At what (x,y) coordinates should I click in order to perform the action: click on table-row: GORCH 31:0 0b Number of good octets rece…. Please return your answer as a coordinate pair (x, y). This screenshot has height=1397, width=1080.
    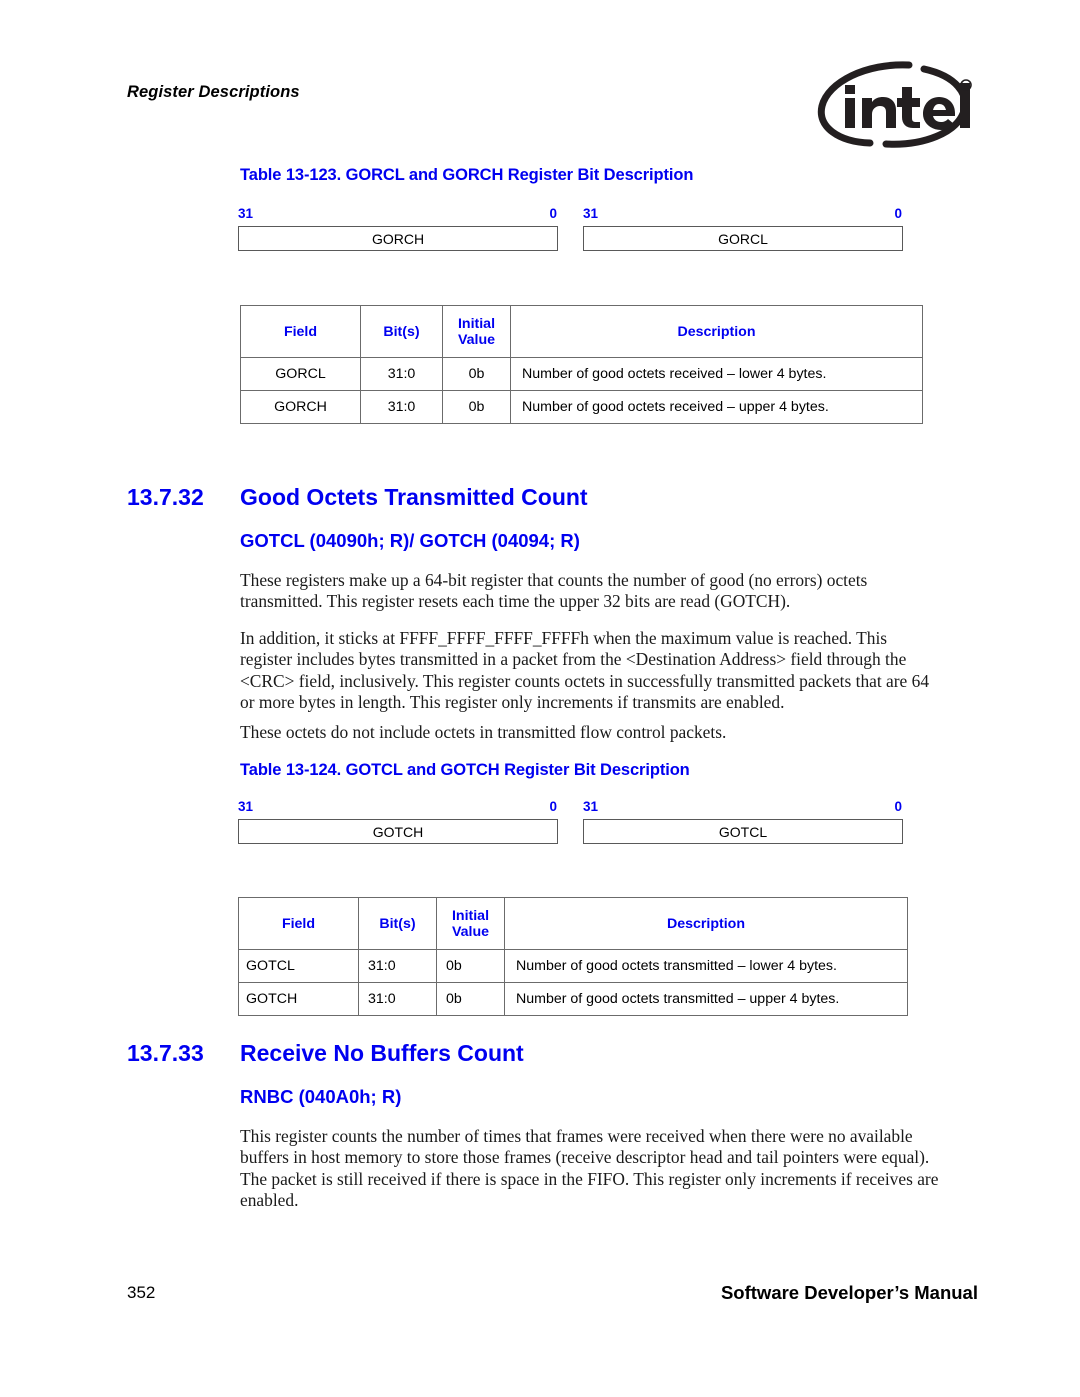
    Looking at the image, I should click on (581, 407).